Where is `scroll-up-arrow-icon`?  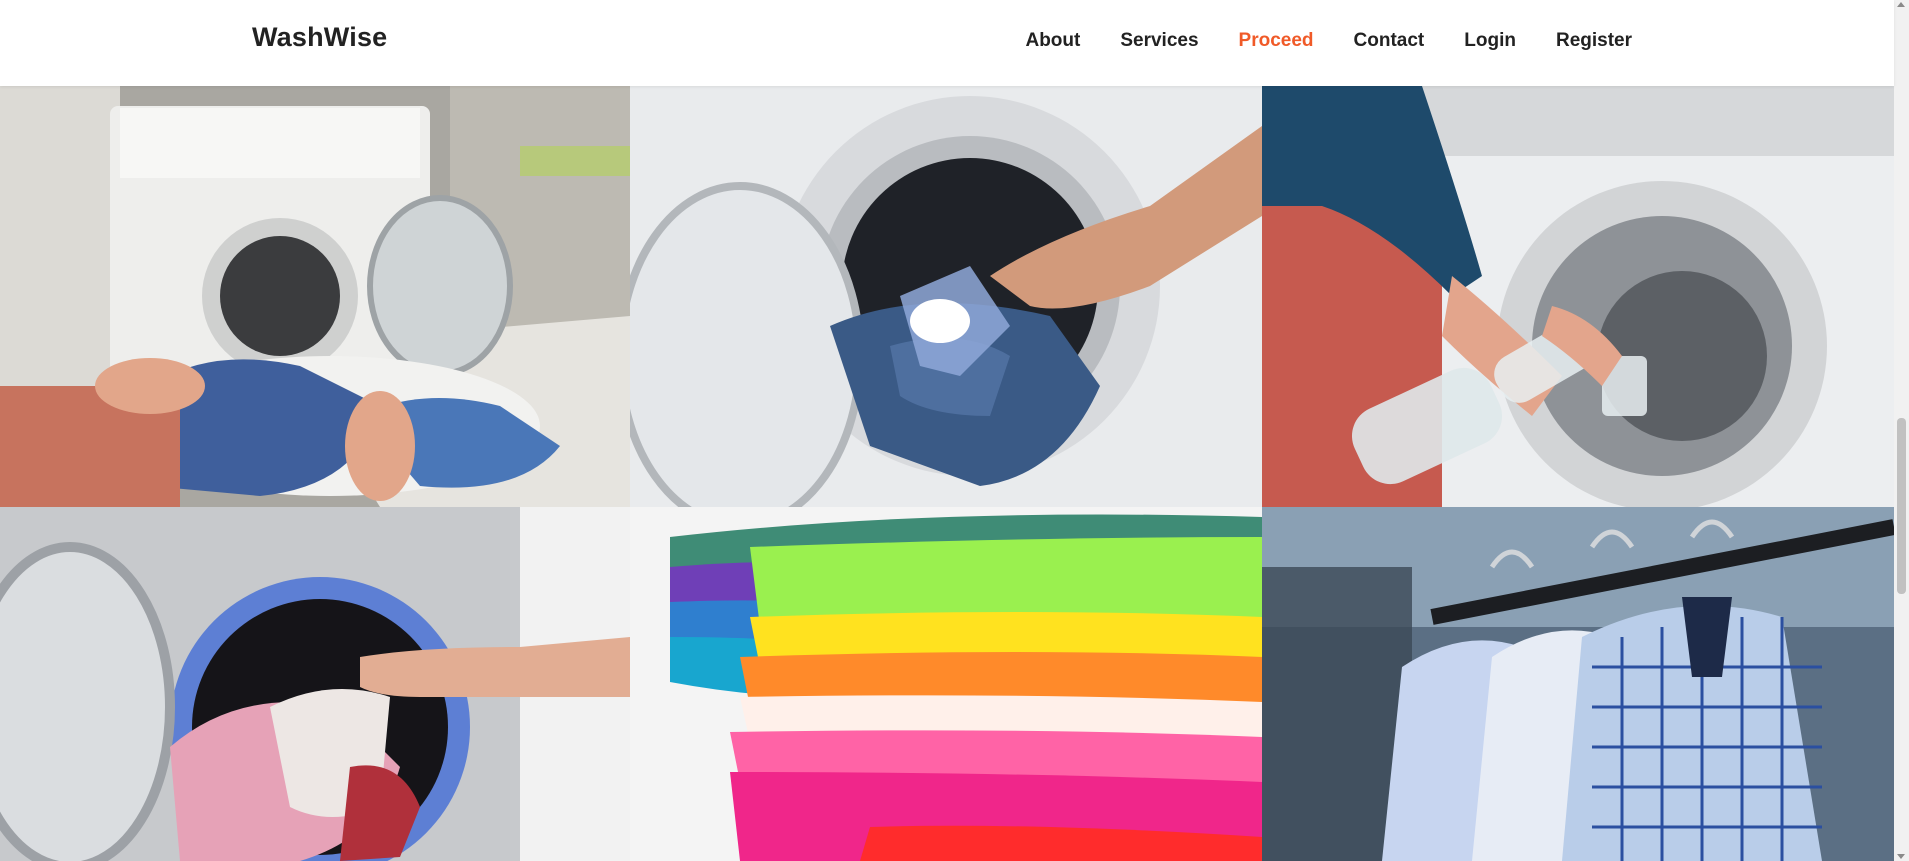 scroll-up-arrow-icon is located at coordinates (1901, 4).